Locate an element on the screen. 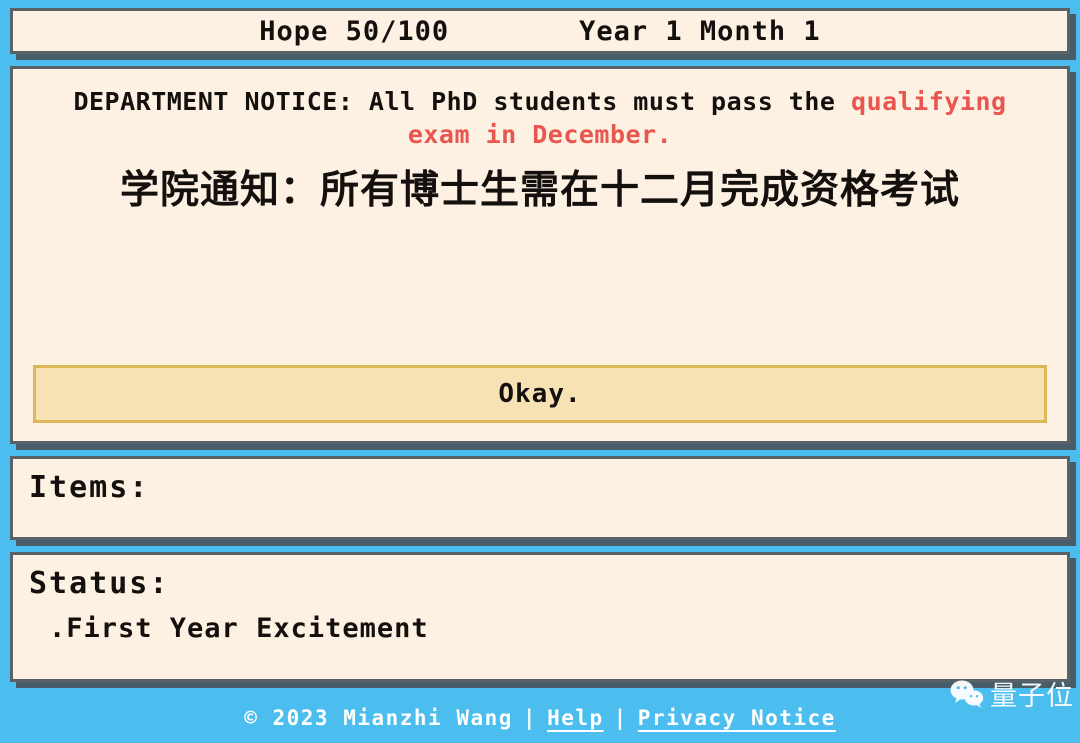  list-item: .First Year Excitement is located at coordinates (239, 628).